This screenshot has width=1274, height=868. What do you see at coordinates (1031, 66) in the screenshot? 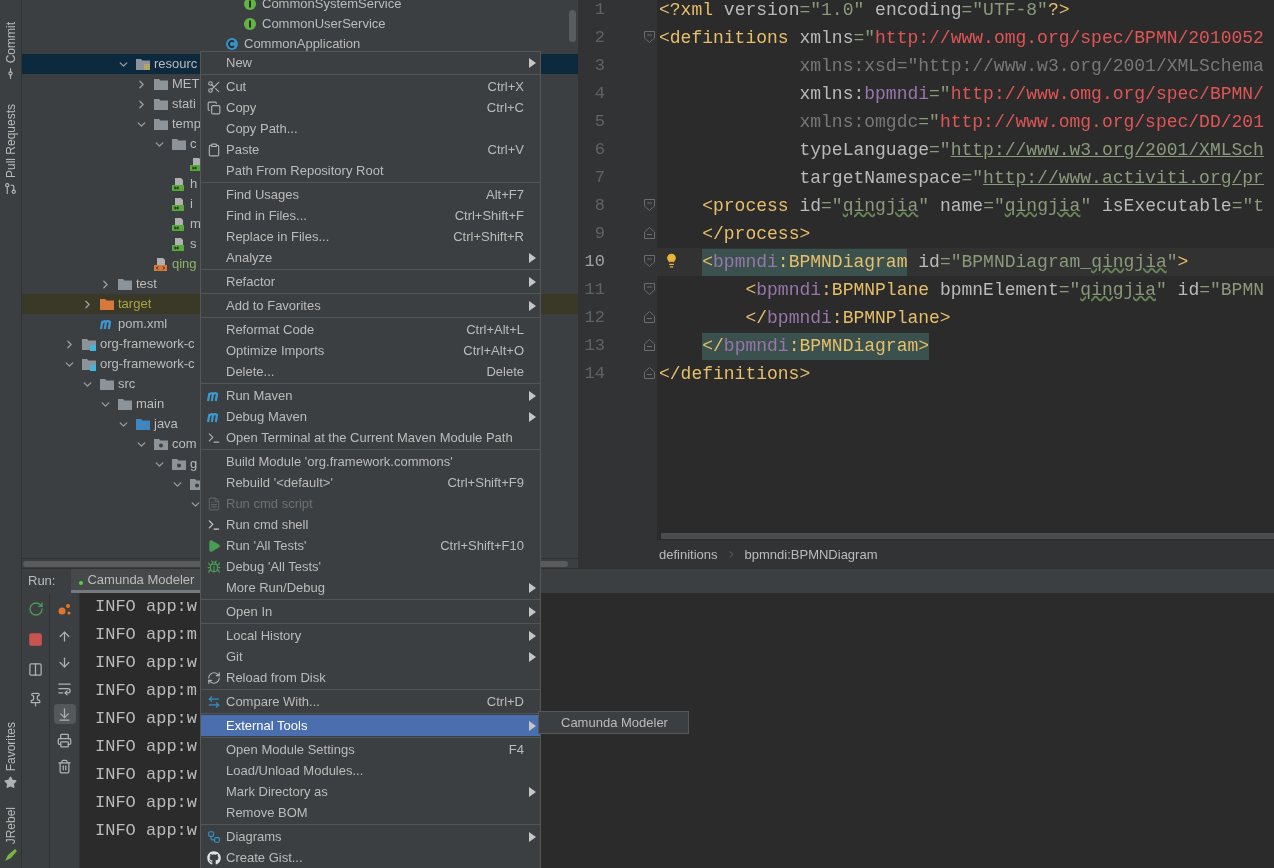
I see `code-line: xmlns:xsd="http://www.w3.org/2001/XMLSchema` at bounding box center [1031, 66].